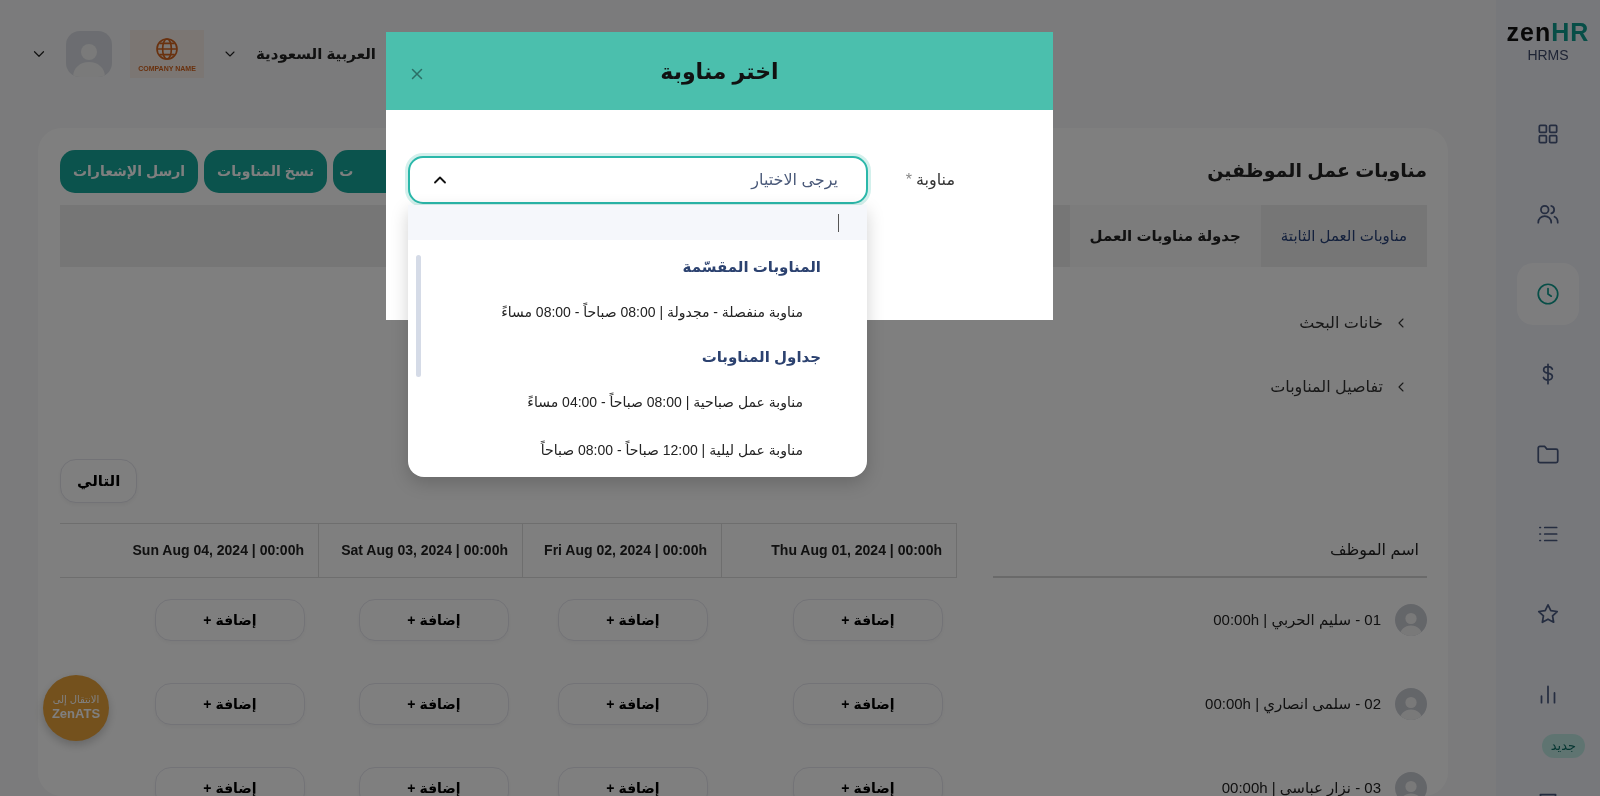 This screenshot has height=796, width=1600. Describe the element at coordinates (99, 481) in the screenshot. I see `next-button: التالي` at that location.